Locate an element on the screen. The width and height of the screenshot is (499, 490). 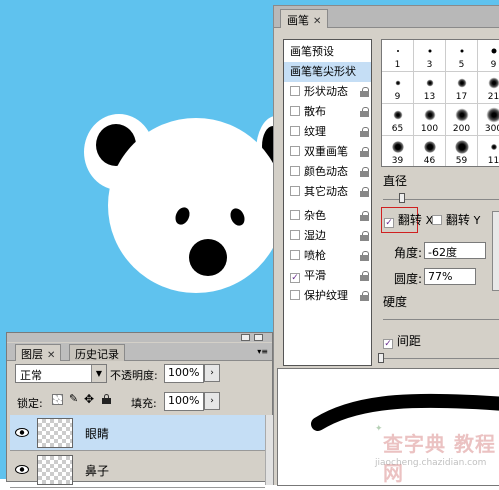
brush-setting-checkbox: ✓ is located at coordinates (295, 278).